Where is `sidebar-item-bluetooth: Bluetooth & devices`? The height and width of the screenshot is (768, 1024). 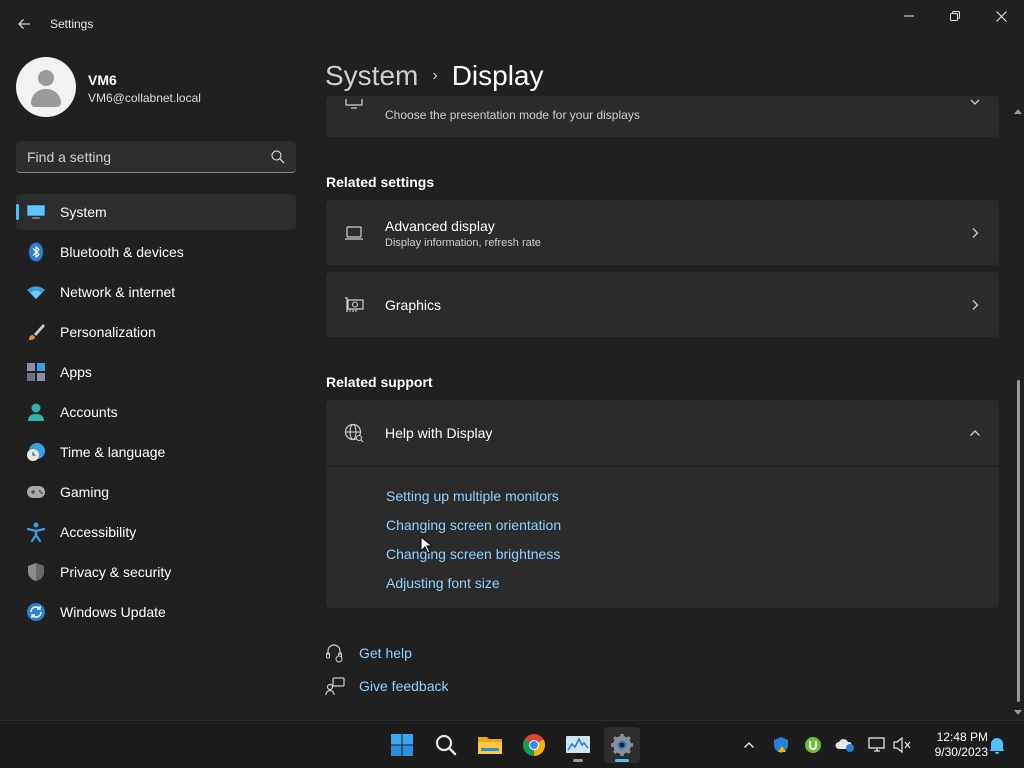
sidebar-item-bluetooth: Bluetooth & devices is located at coordinates (156, 252).